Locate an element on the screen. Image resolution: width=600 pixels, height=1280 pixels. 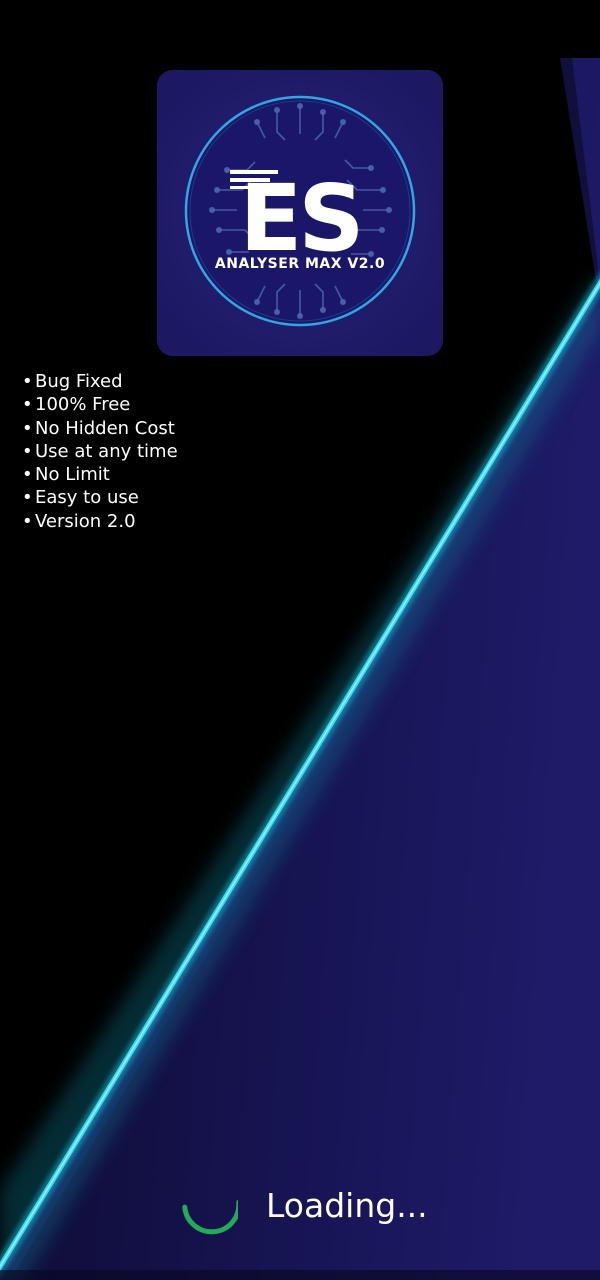
feature-text: No Limit is located at coordinates (72, 475).